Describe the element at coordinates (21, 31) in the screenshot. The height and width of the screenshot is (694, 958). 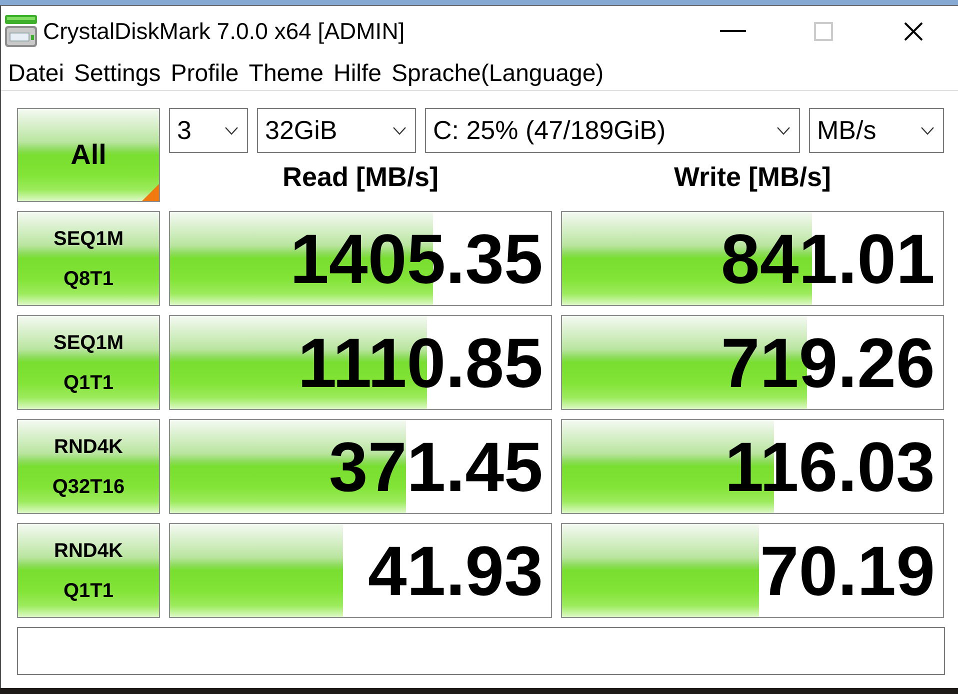
I see `disk-drive-icon` at that location.